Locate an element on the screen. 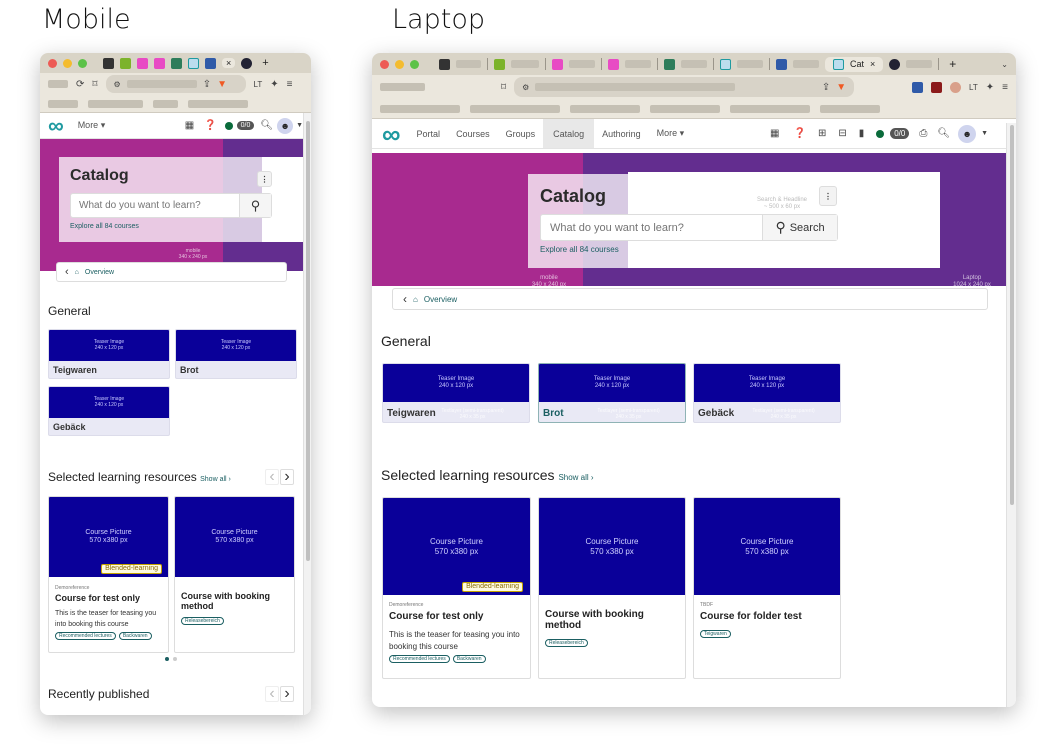 The width and height of the screenshot is (1046, 753). tab-list-chevron-icon: ⌄ is located at coordinates (1004, 64).